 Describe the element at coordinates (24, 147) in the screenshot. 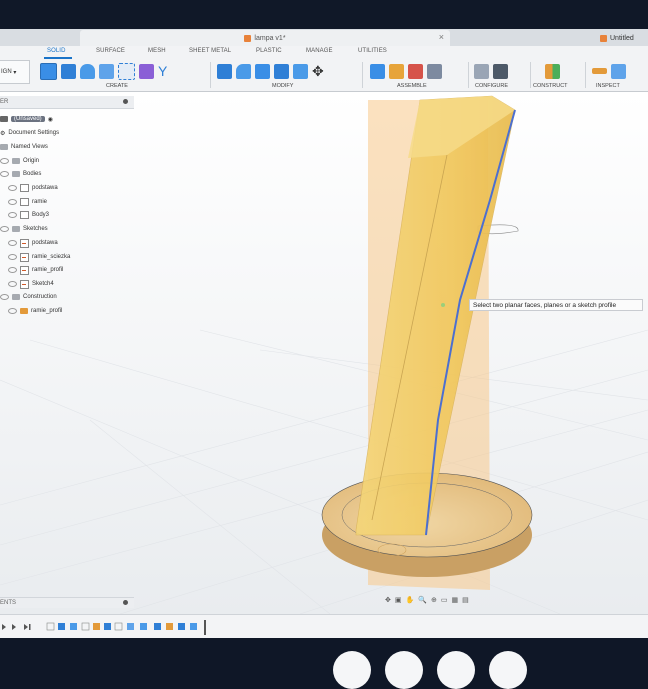

I see `browser-item-named-views: Named Views` at that location.